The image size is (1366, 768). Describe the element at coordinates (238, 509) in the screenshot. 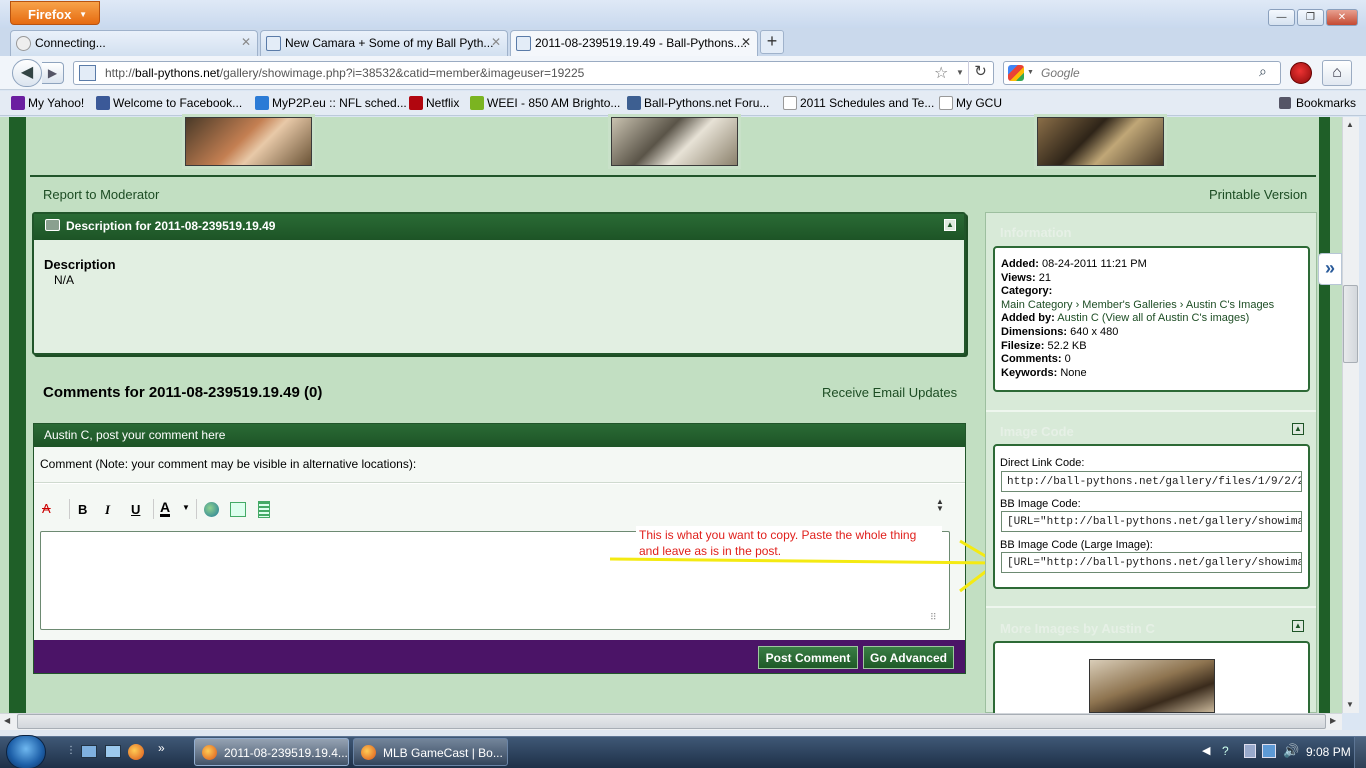

I see `insert-image-icon` at that location.